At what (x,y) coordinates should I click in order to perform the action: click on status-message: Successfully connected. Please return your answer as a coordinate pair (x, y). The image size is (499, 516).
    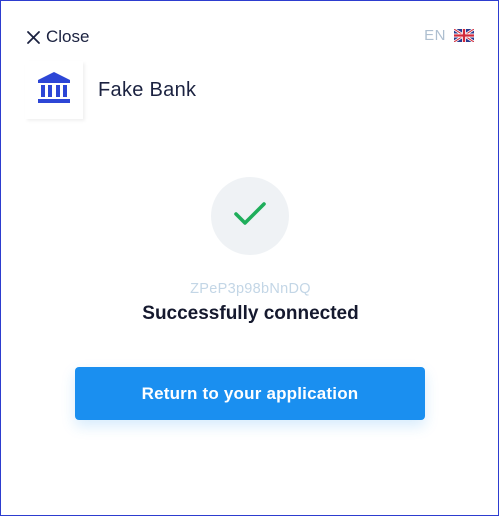
    Looking at the image, I should click on (250, 313).